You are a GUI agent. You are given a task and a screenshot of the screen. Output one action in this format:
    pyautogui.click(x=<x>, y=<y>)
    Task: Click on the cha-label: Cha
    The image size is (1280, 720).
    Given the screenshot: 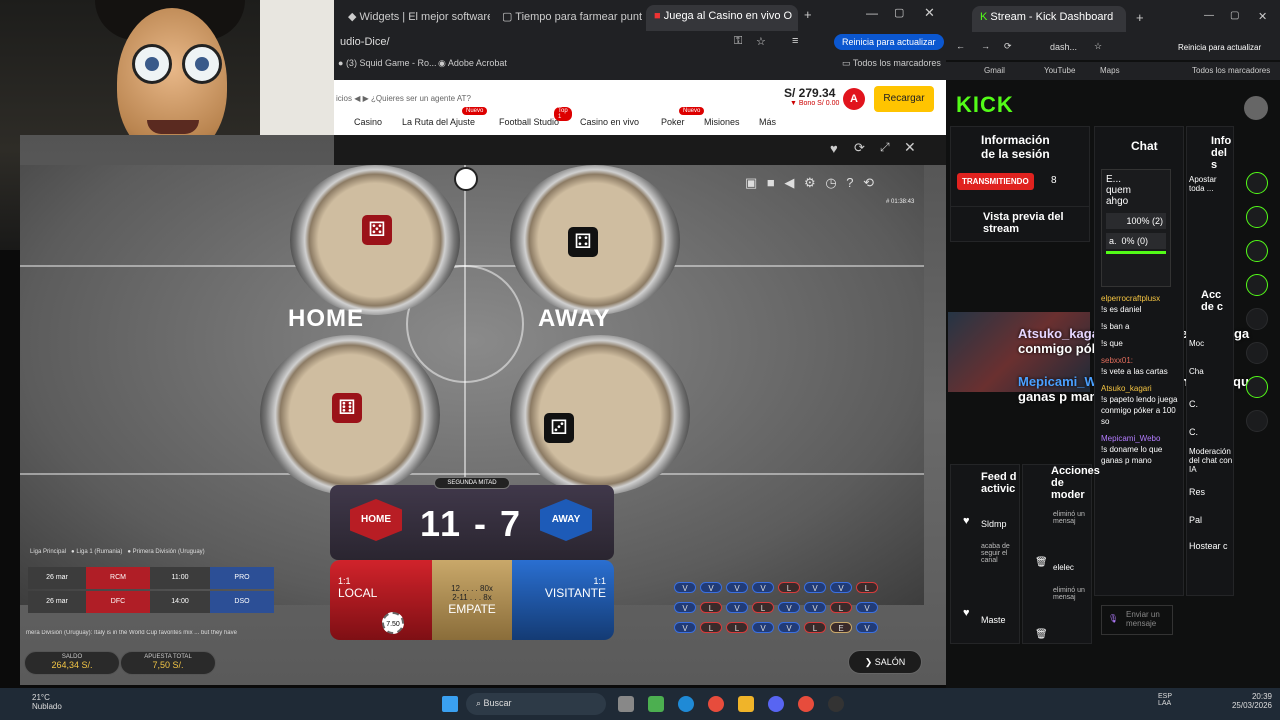 What is the action you would take?
    pyautogui.click(x=1196, y=371)
    